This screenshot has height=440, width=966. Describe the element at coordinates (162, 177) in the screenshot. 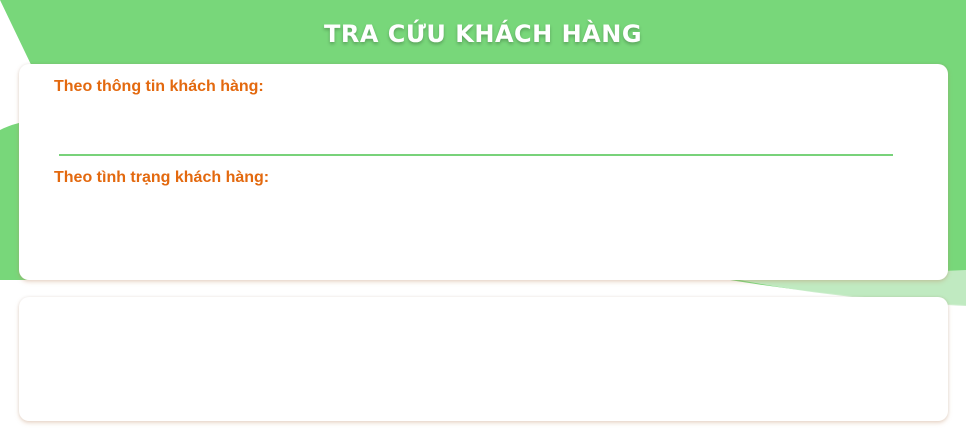

I see `customer-status-label: Theo tình trạng khách hàng:` at that location.